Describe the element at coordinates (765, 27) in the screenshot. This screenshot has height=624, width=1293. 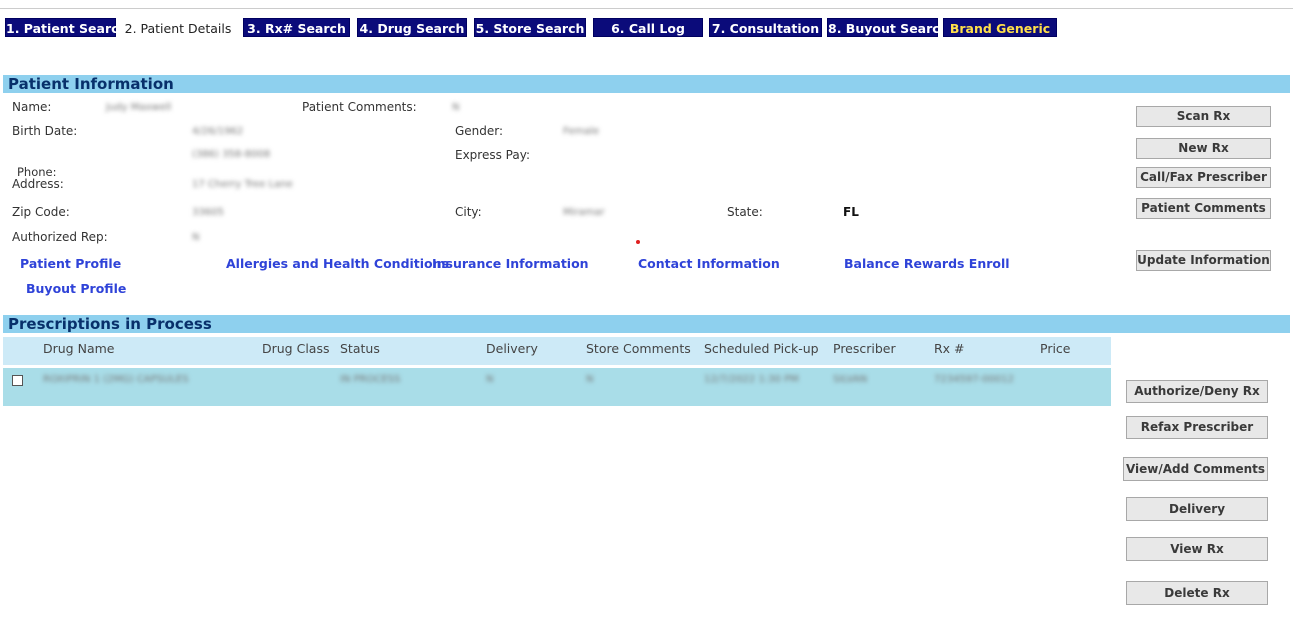
I see `tab-consultation: 7. Consultation` at that location.